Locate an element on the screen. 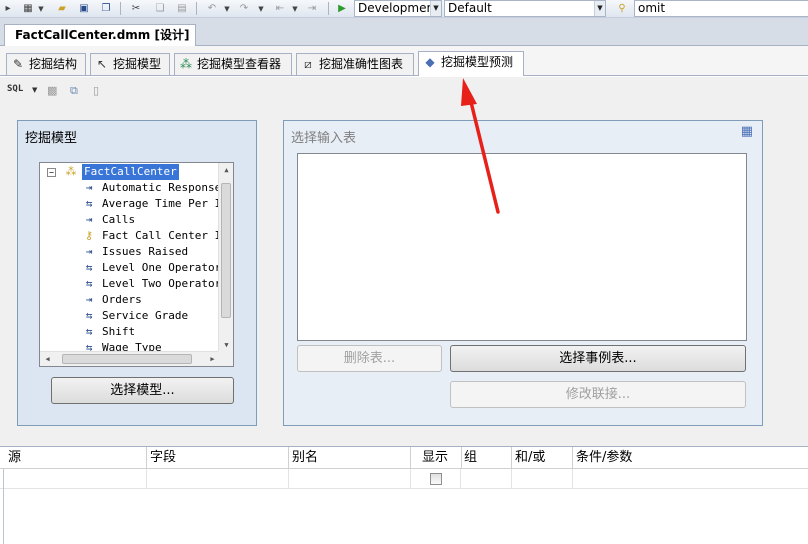 The width and height of the screenshot is (808, 544). field-cell is located at coordinates (218, 479).